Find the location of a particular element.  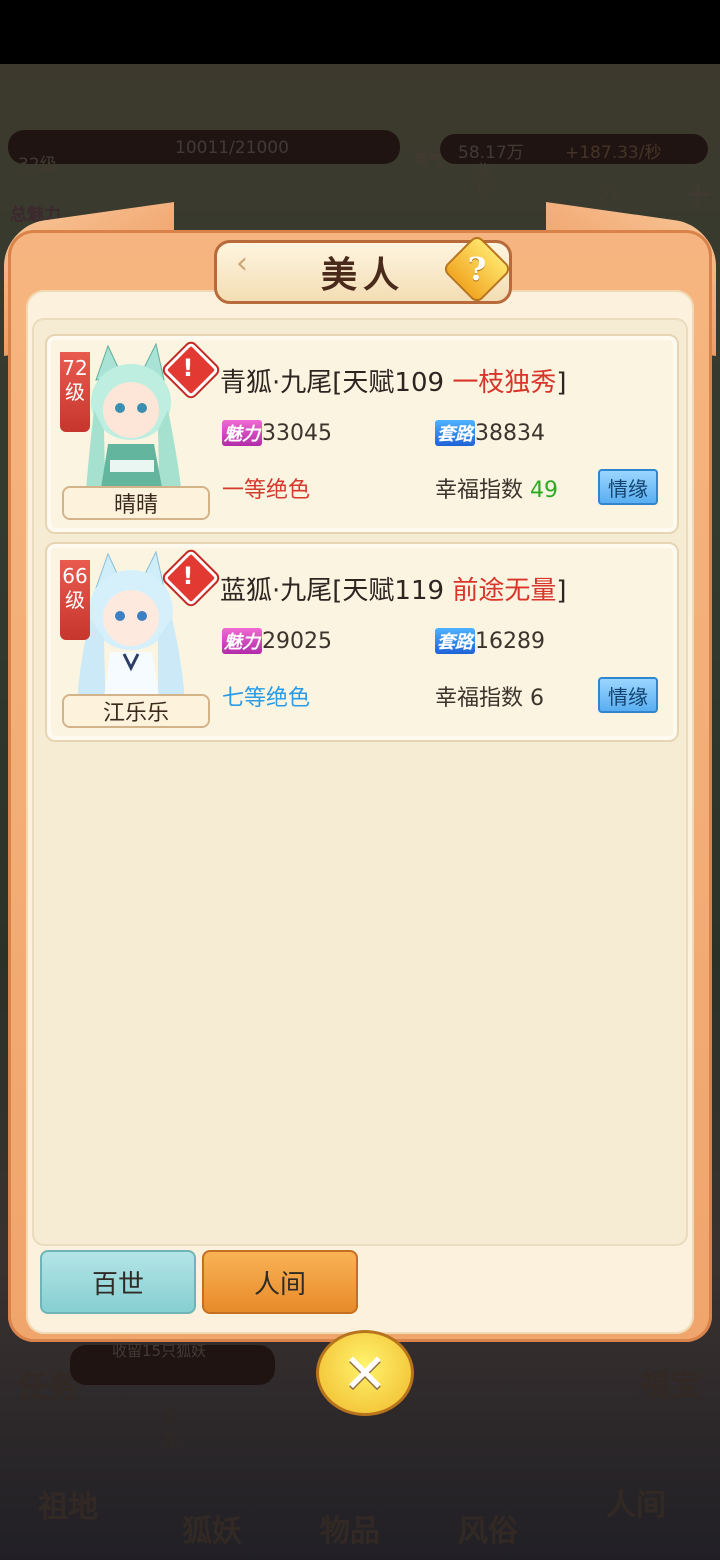

happiness-value: 6 is located at coordinates (537, 698).